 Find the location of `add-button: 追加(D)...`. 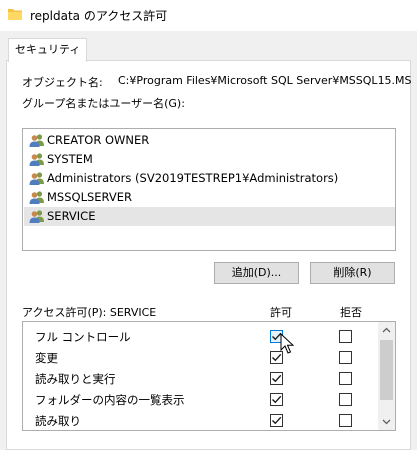

add-button: 追加(D)... is located at coordinates (256, 273).